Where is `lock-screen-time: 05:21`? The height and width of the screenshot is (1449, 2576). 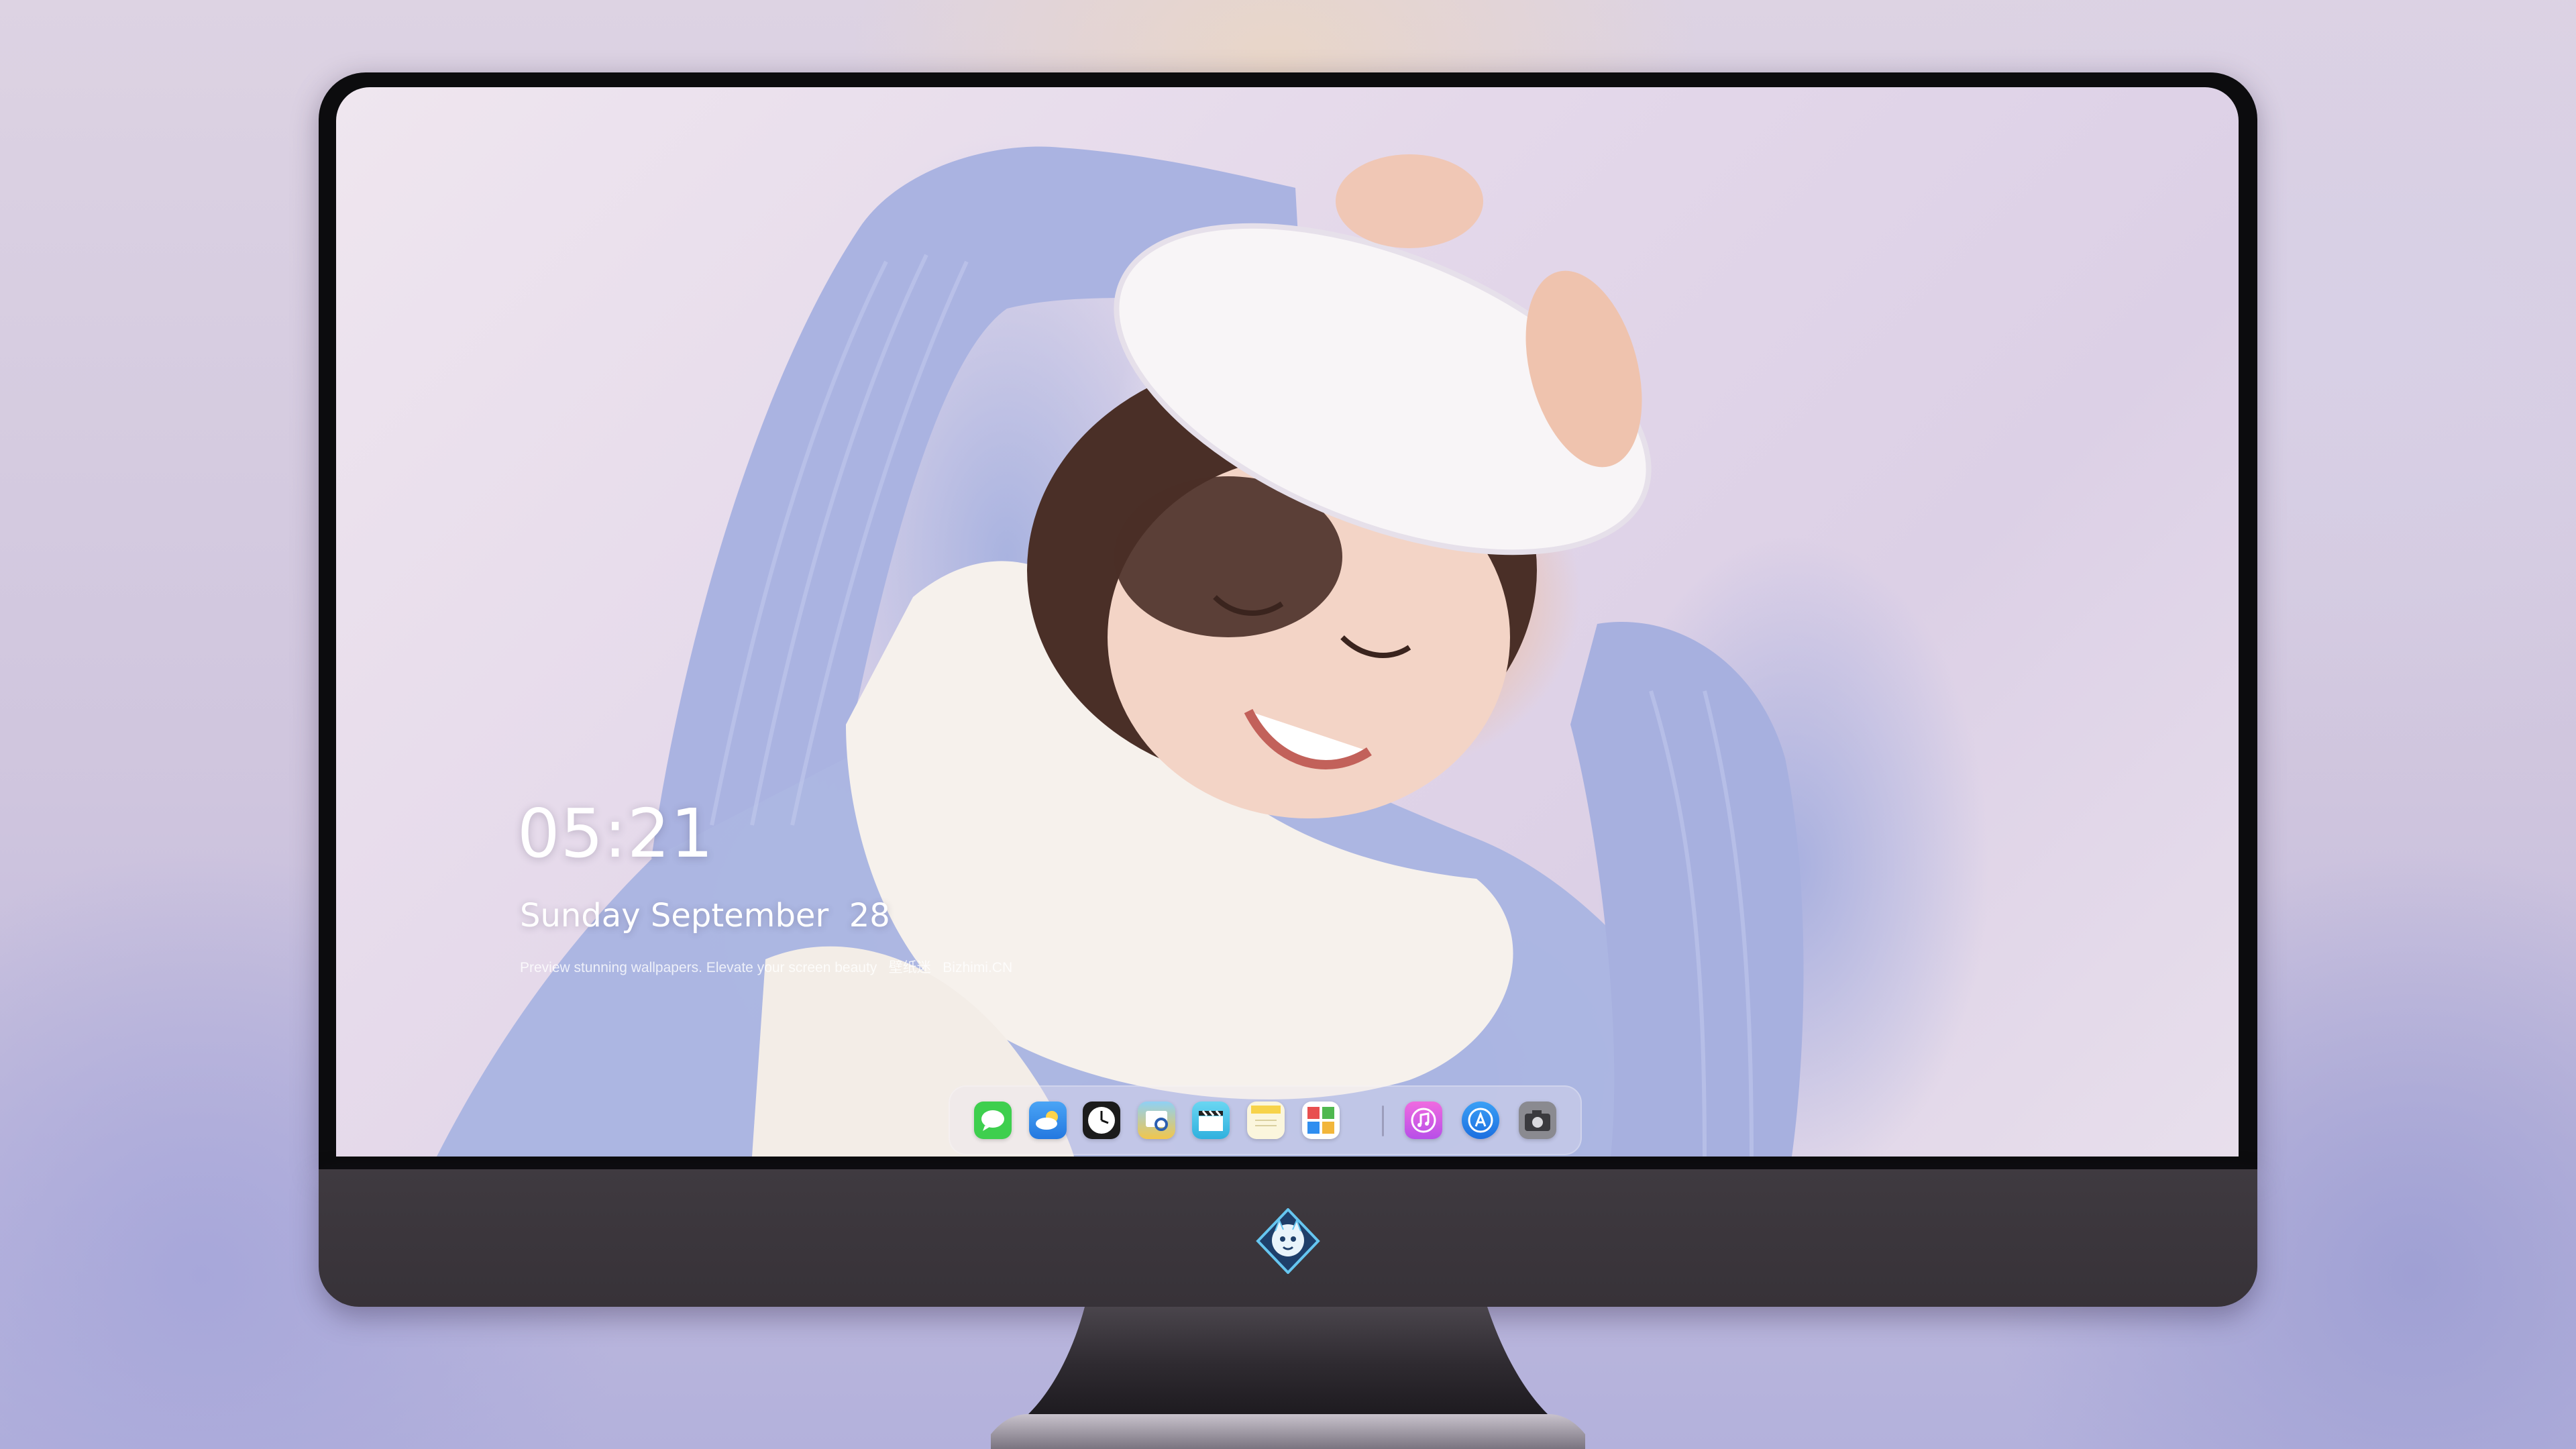
lock-screen-time: 05:21 is located at coordinates (615, 833).